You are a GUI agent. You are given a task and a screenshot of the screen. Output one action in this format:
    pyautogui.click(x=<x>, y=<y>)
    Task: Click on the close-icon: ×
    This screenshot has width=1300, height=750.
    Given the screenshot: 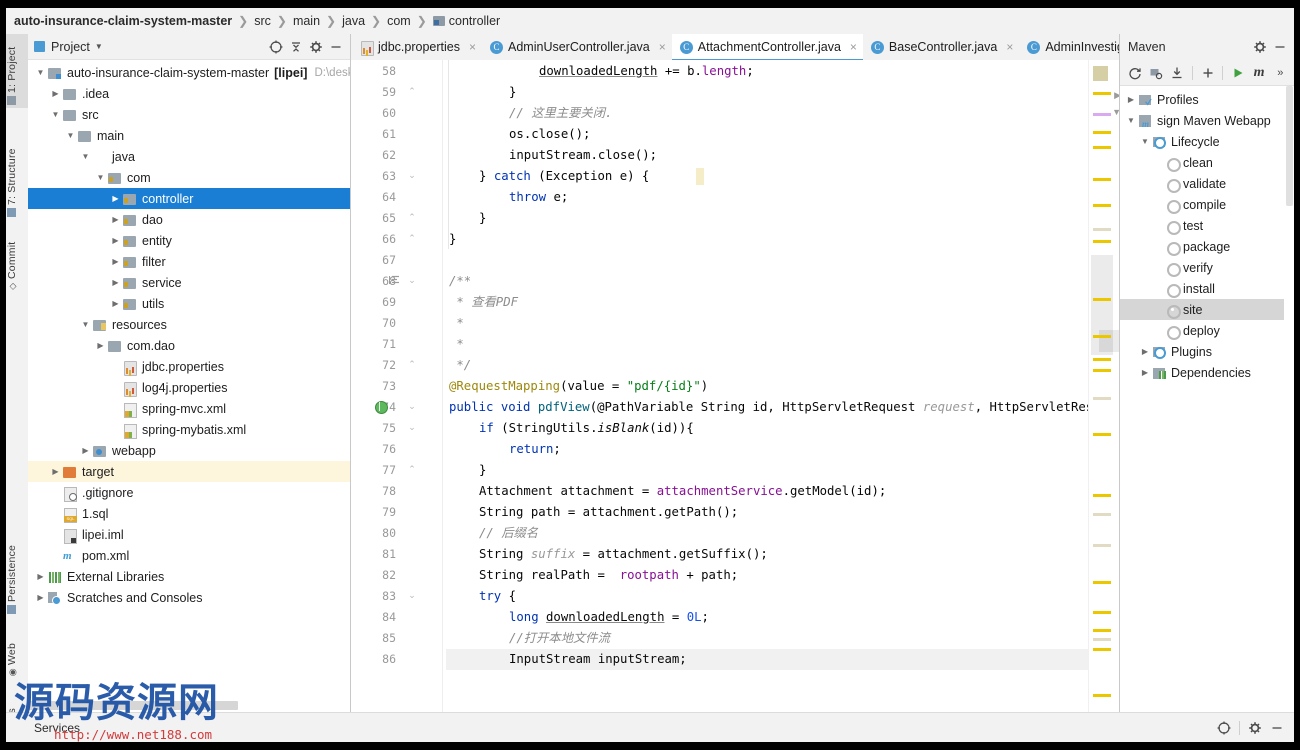 What is the action you would take?
    pyautogui.click(x=853, y=47)
    